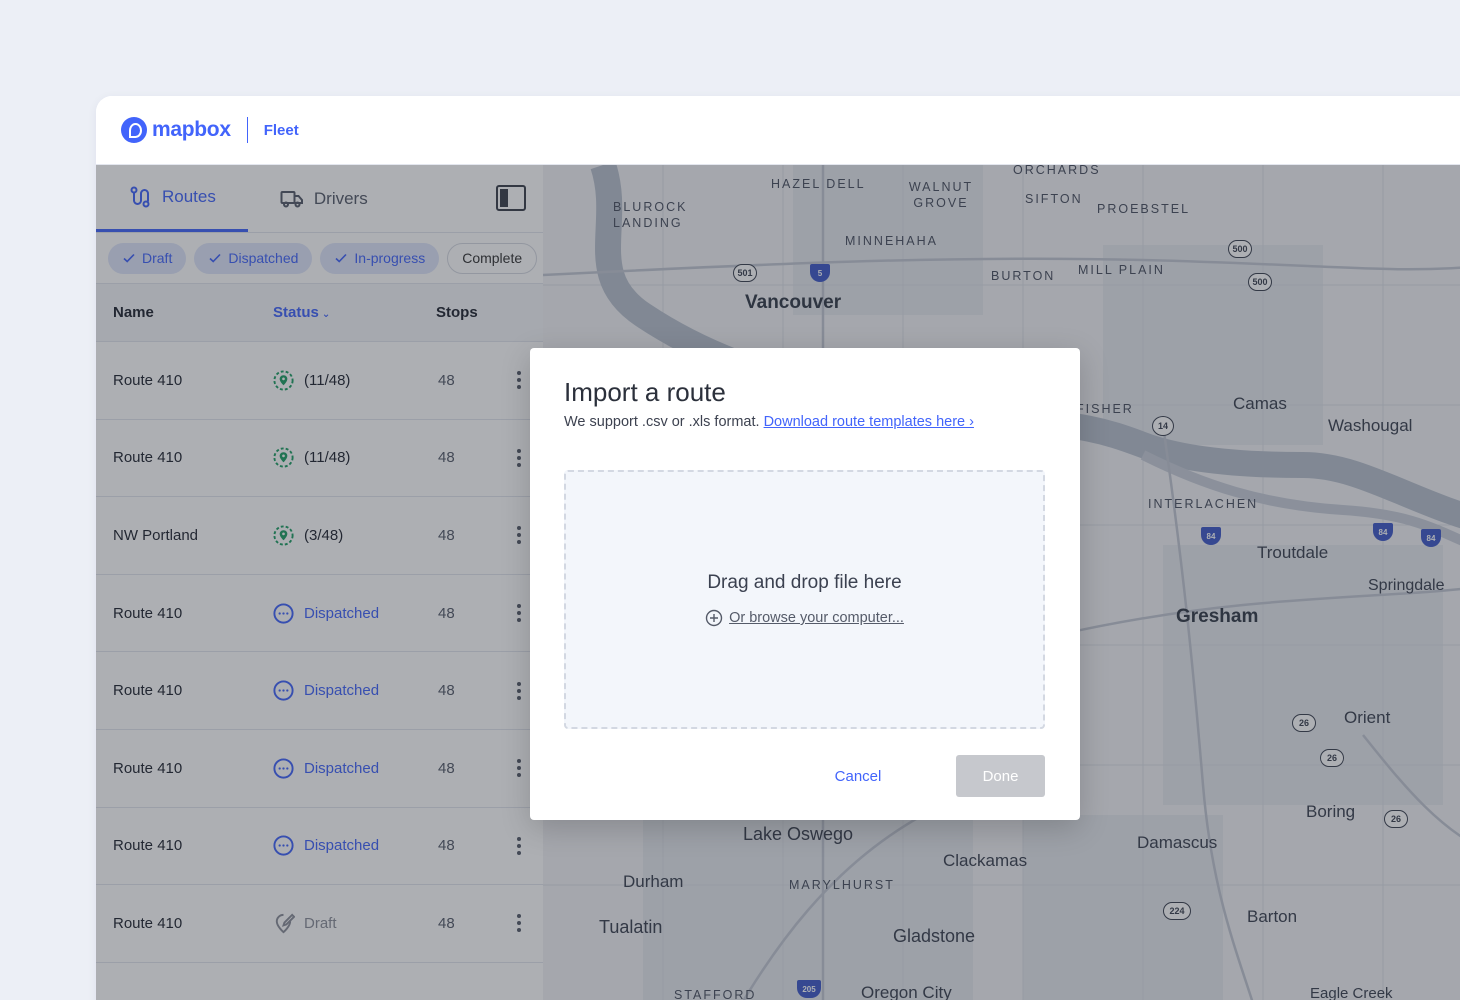 This screenshot has width=1460, height=1000. I want to click on done-button: Done, so click(1000, 776).